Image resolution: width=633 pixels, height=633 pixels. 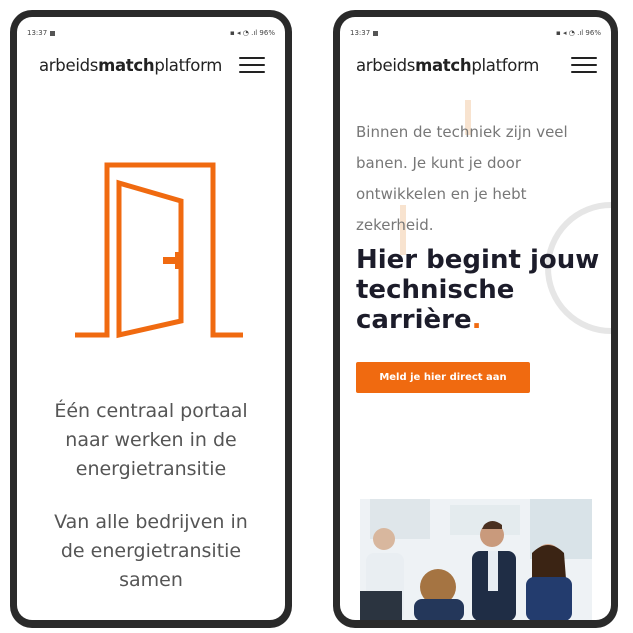 I want to click on portal-line-2: naar werken in de, so click(x=151, y=440).